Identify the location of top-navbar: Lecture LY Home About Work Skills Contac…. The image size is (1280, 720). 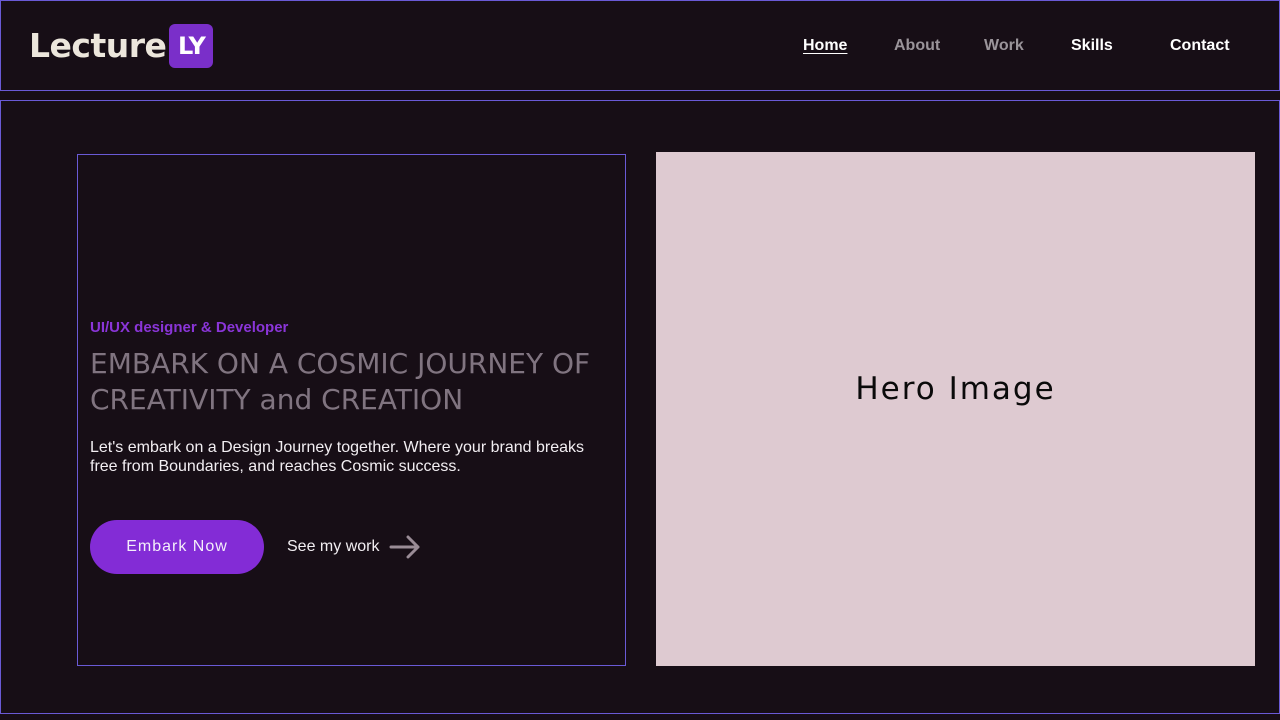
(640, 45).